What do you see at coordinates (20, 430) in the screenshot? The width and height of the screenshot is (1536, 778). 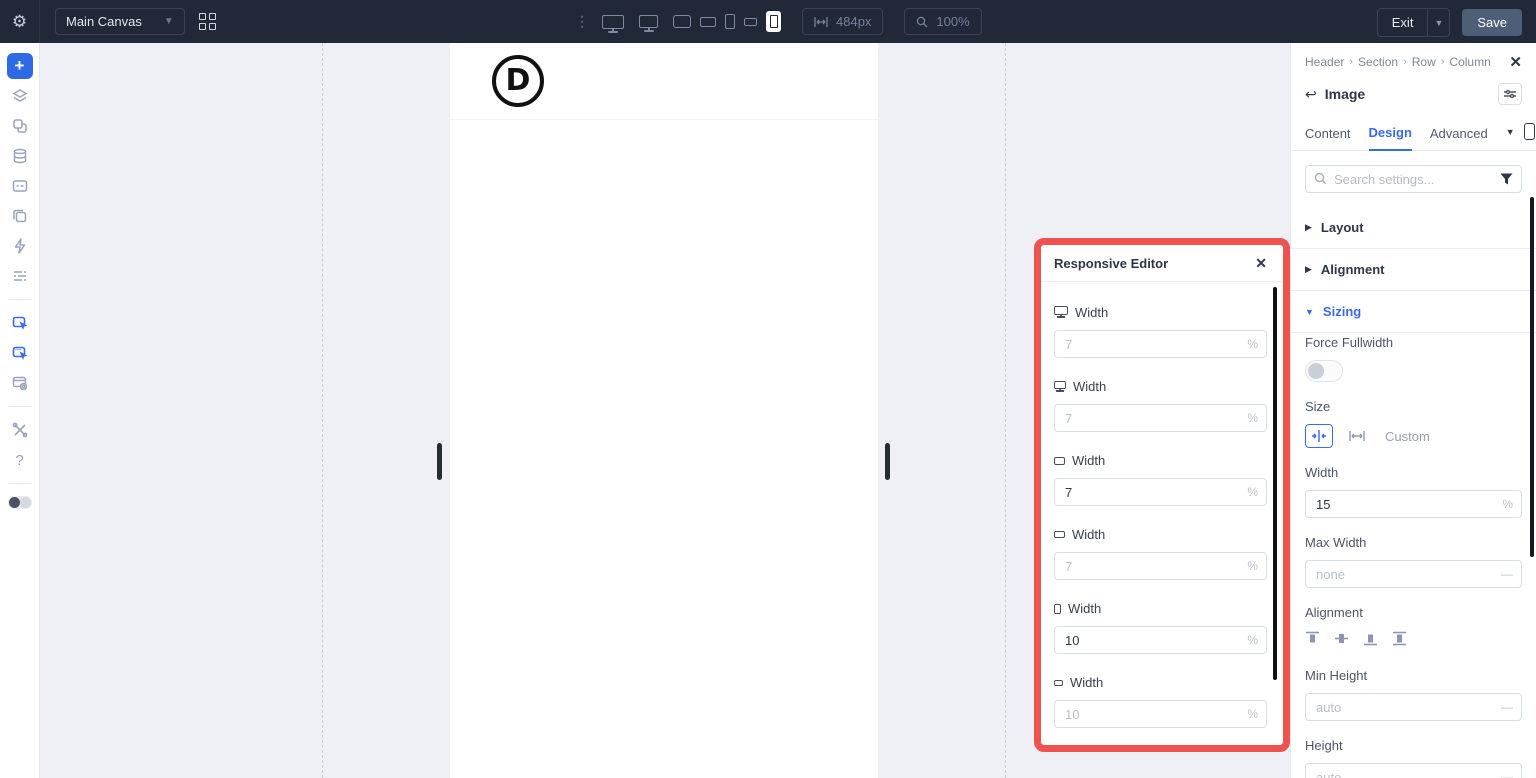 I see `tools-icon` at bounding box center [20, 430].